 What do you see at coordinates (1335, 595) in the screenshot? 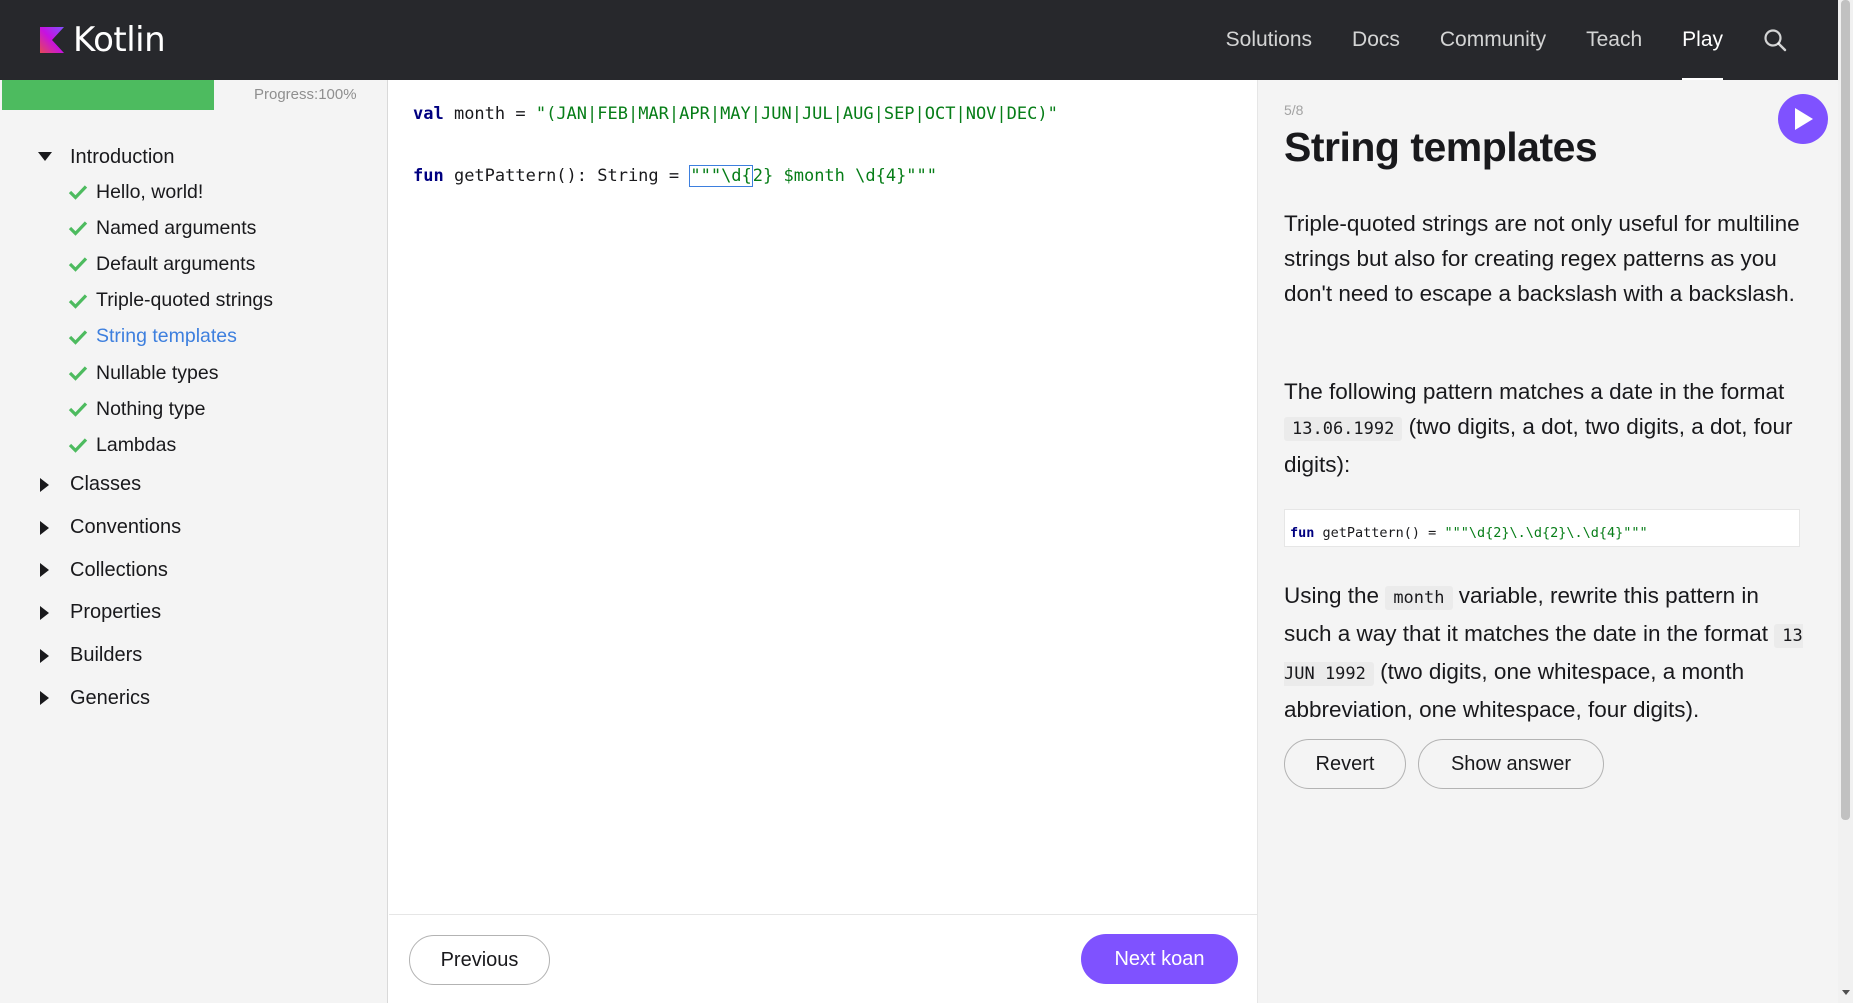
I see `text: Using the` at bounding box center [1335, 595].